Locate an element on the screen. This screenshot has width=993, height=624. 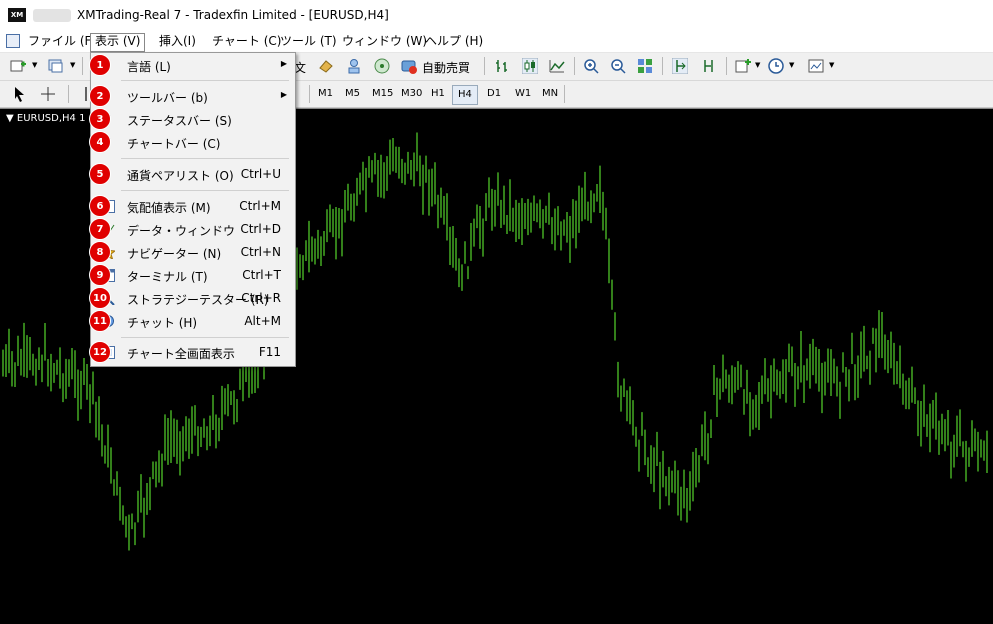
menu-item-label: ナビゲーター (N) is located at coordinates (174, 254).